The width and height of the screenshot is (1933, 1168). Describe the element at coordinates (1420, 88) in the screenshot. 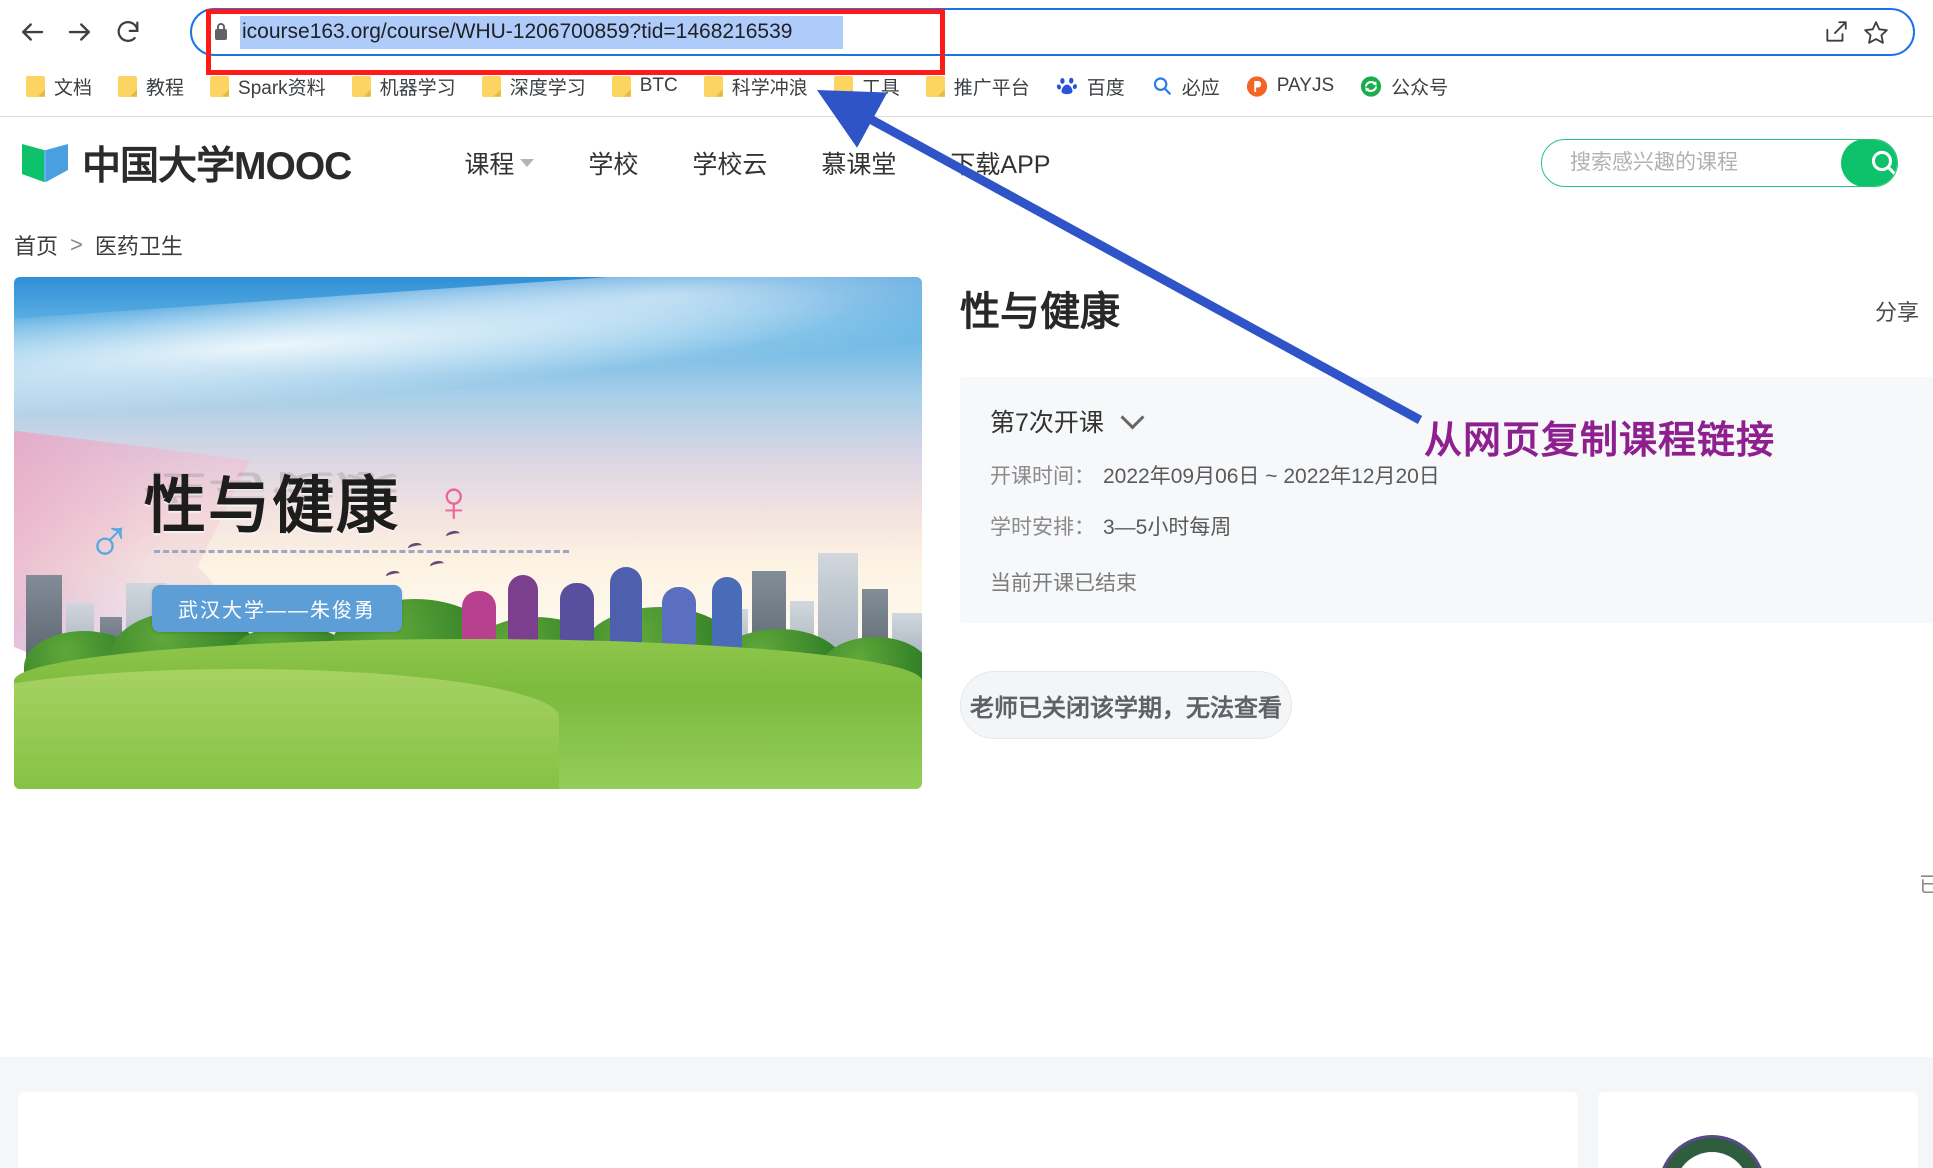

I see `bookmark-label: 公众号` at that location.